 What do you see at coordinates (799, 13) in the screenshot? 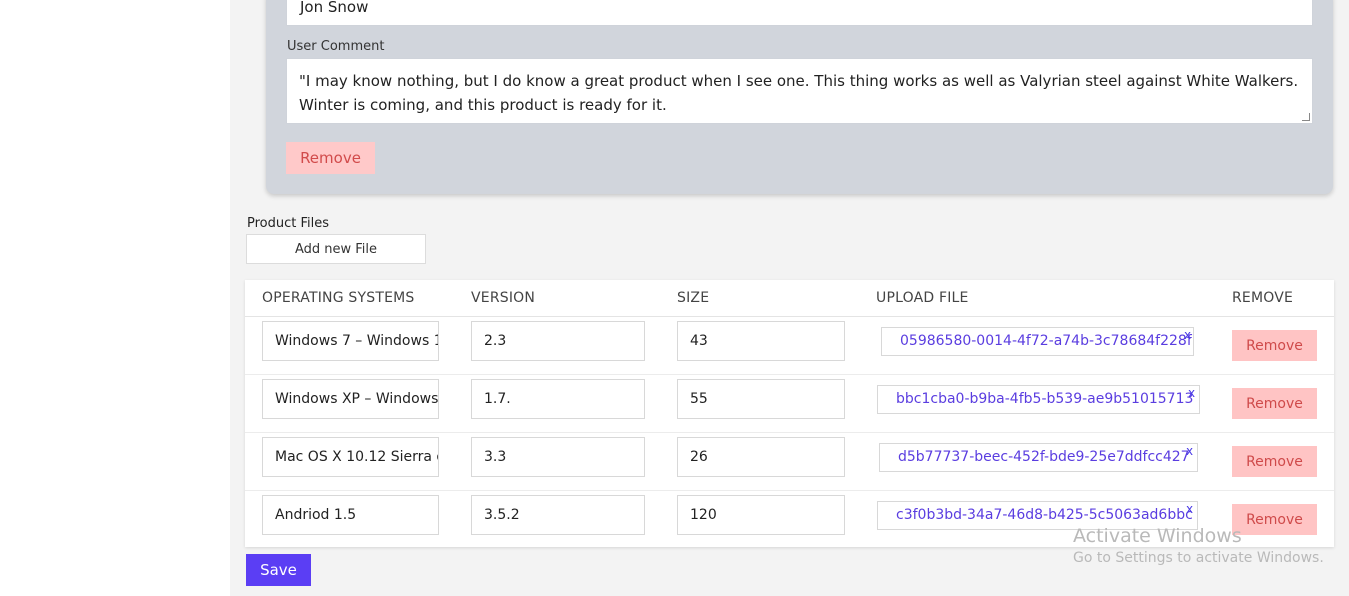
I see `user-name-field: Jon Snow` at bounding box center [799, 13].